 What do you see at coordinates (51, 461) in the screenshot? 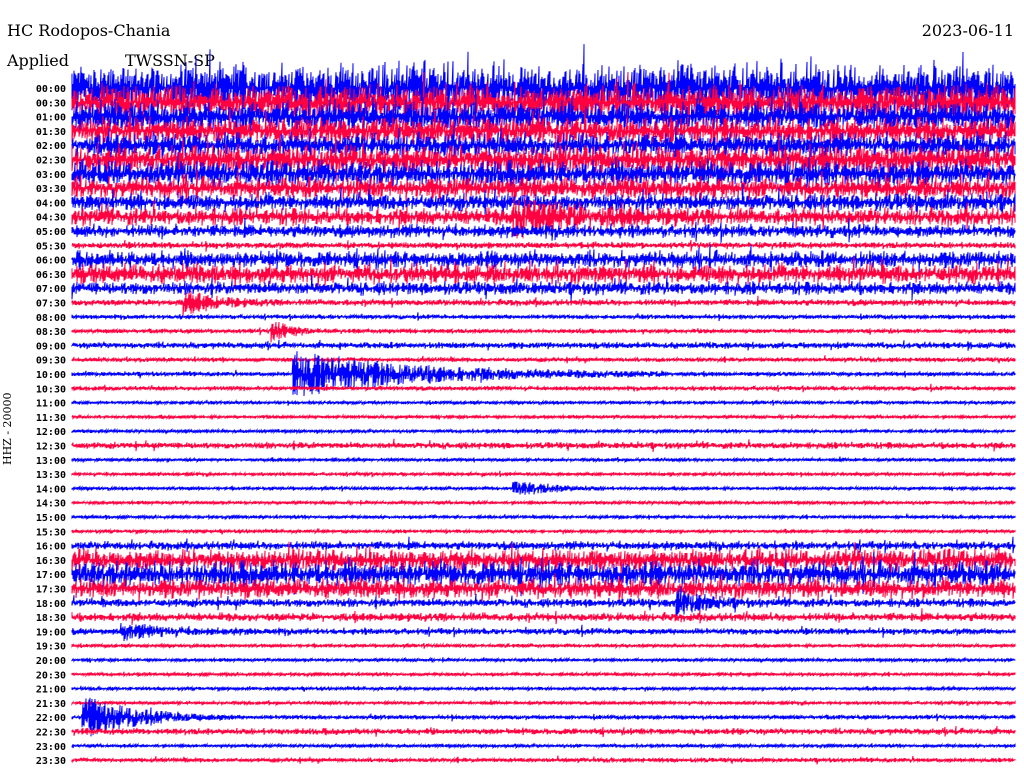
I see `row-time-label: 13:00` at bounding box center [51, 461].